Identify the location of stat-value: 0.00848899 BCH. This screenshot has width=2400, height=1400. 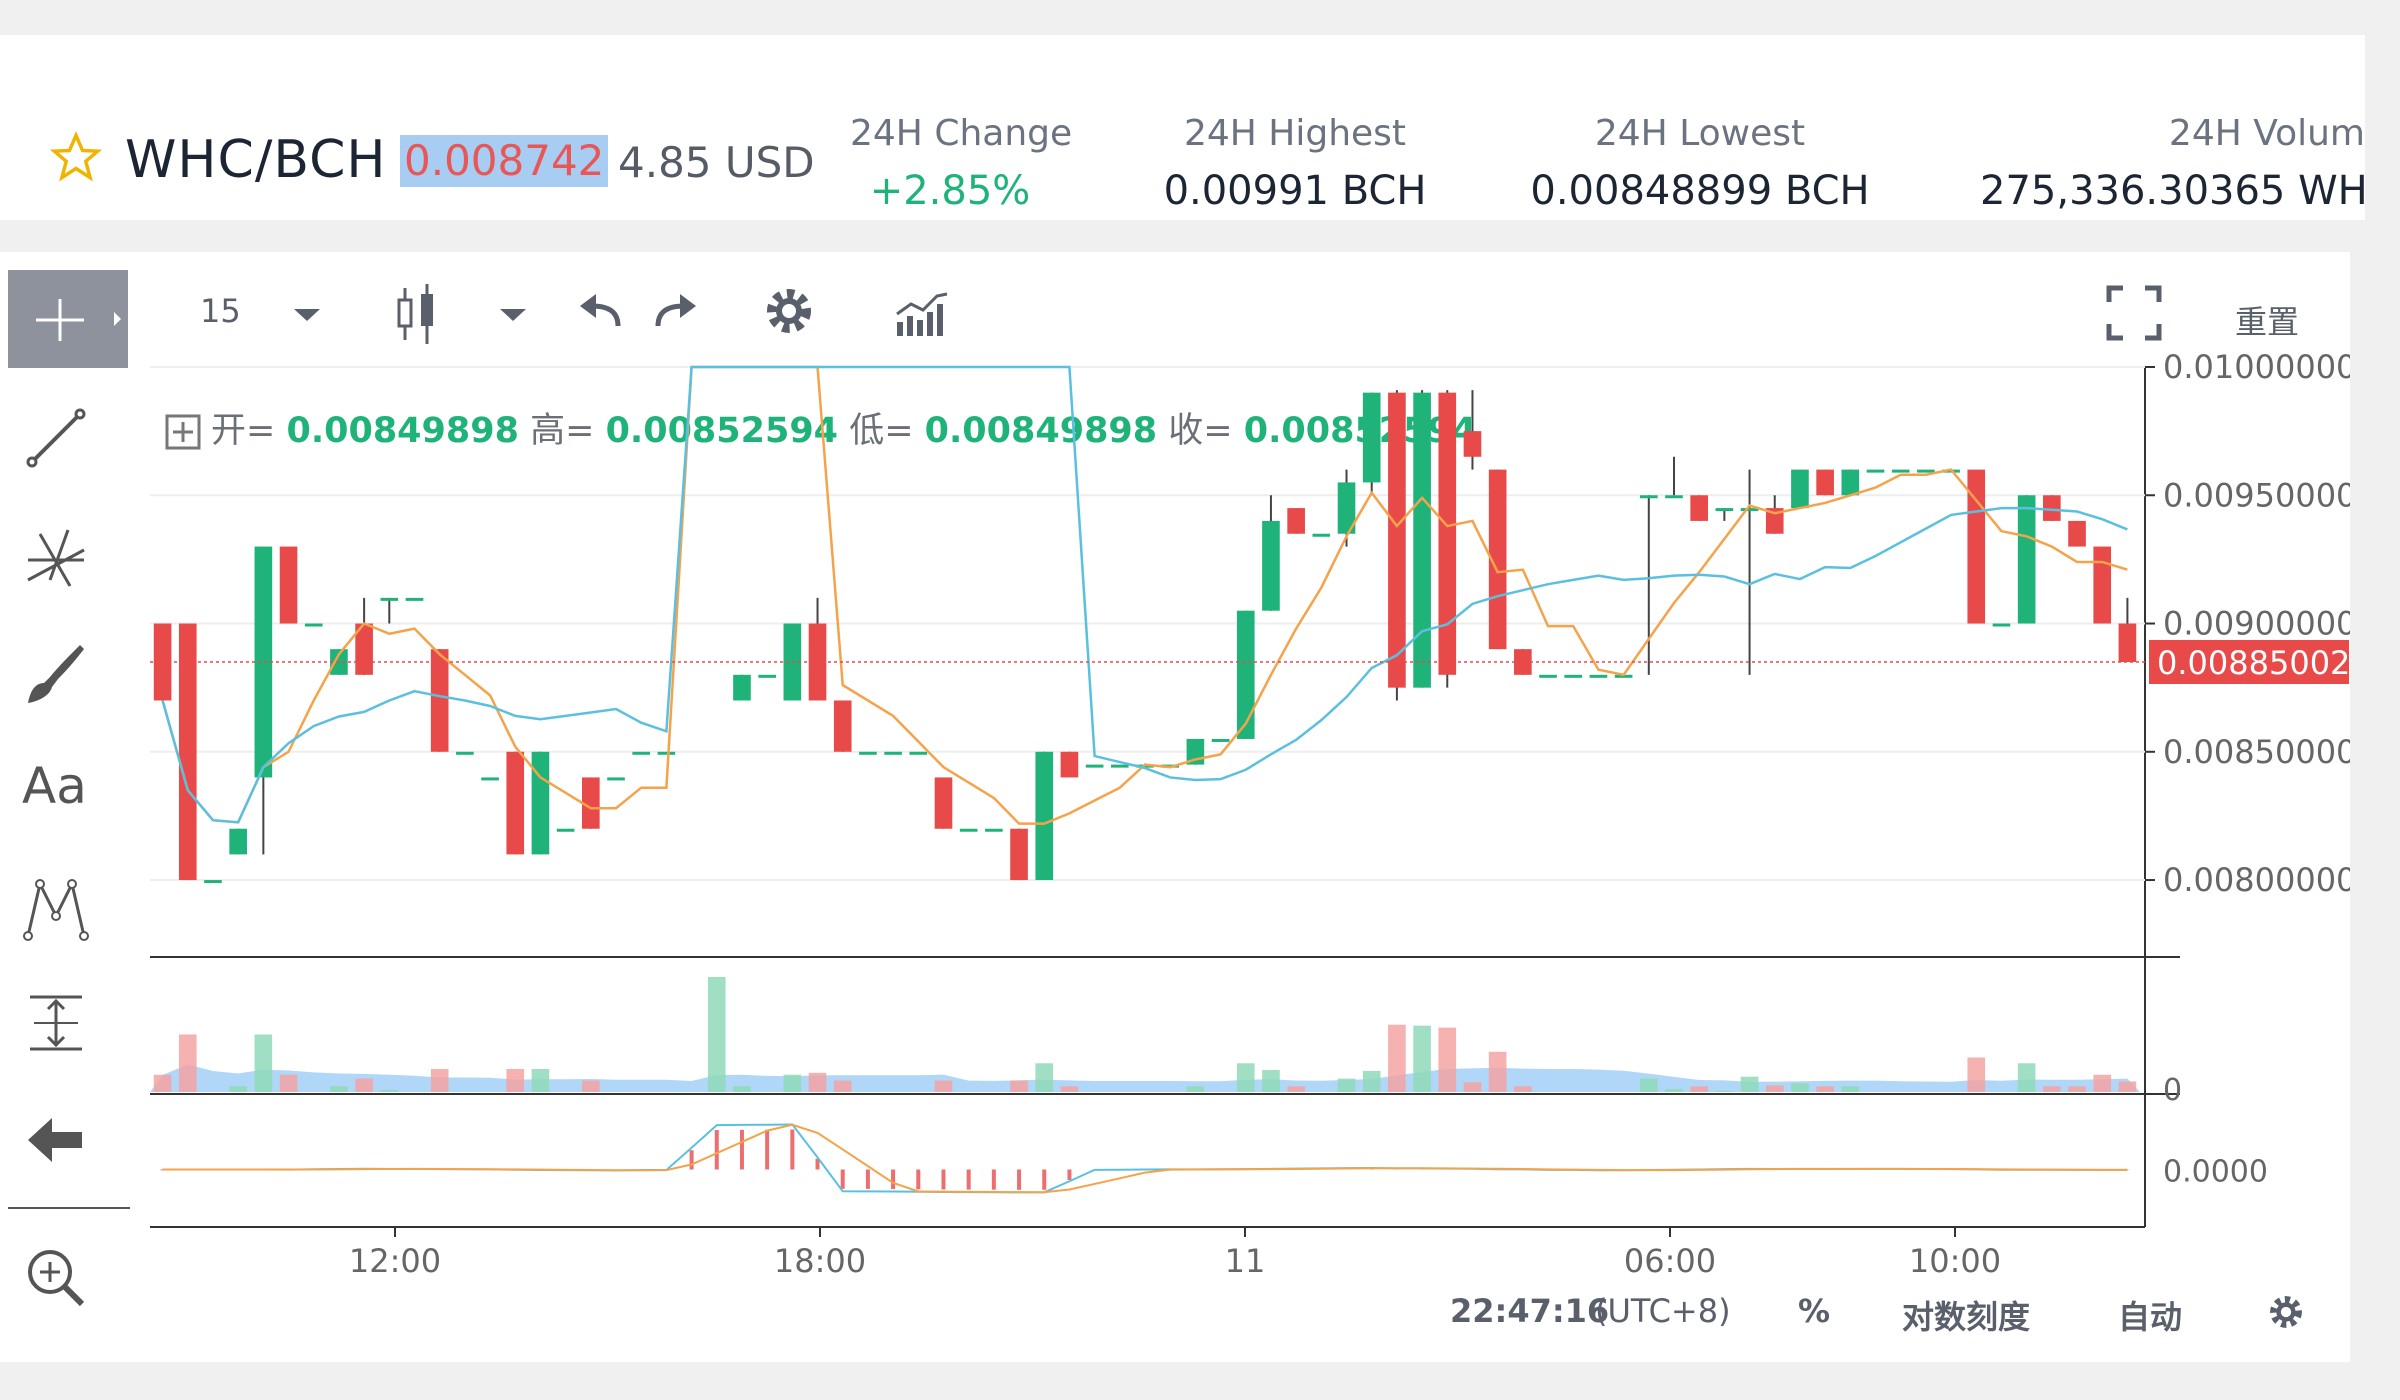
(1700, 191).